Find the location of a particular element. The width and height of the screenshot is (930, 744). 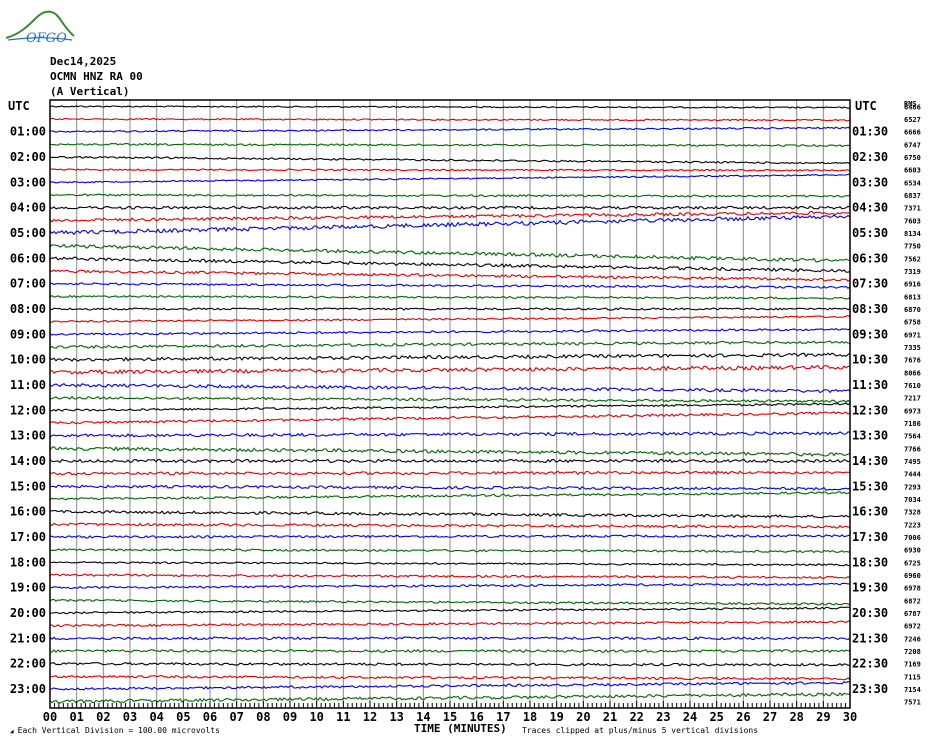

rms-value: 6973 is located at coordinates (912, 411).